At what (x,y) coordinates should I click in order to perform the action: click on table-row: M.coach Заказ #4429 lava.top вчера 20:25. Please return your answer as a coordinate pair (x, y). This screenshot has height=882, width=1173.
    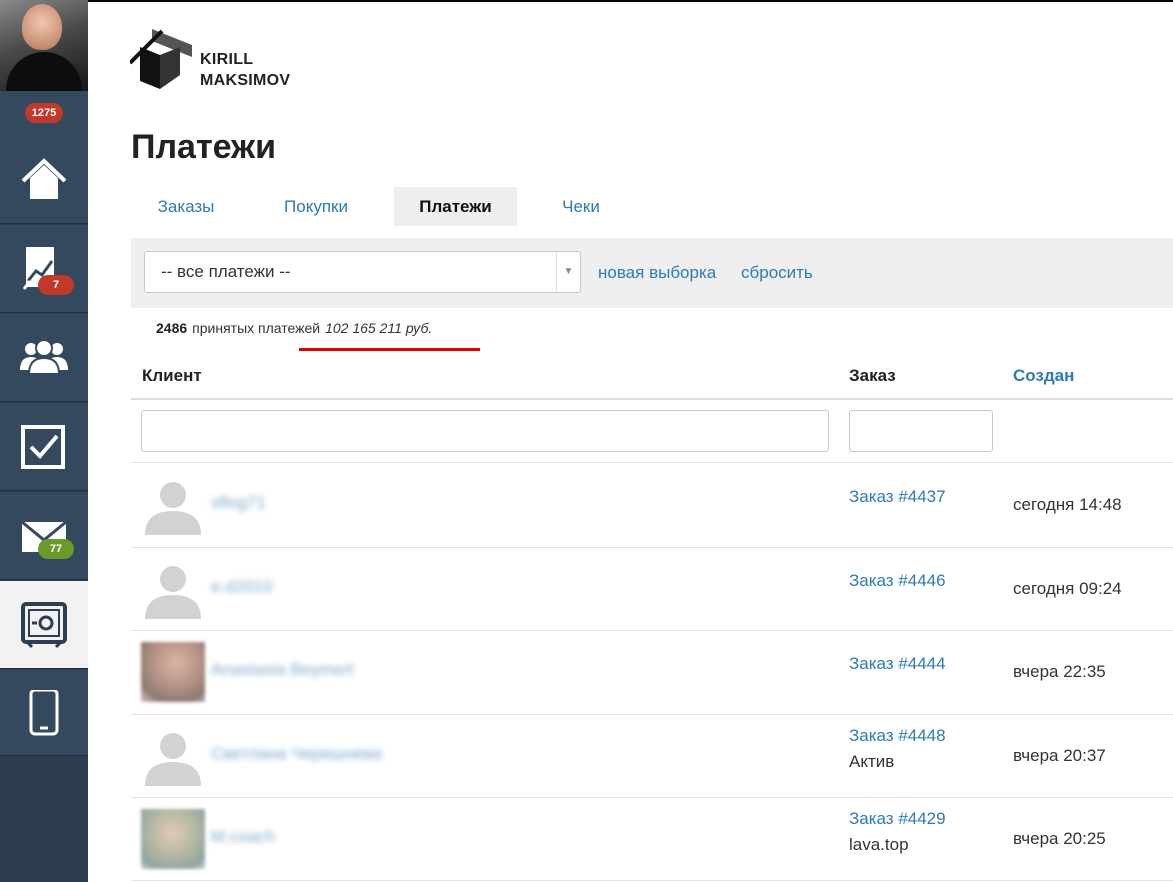
    Looking at the image, I should click on (652, 839).